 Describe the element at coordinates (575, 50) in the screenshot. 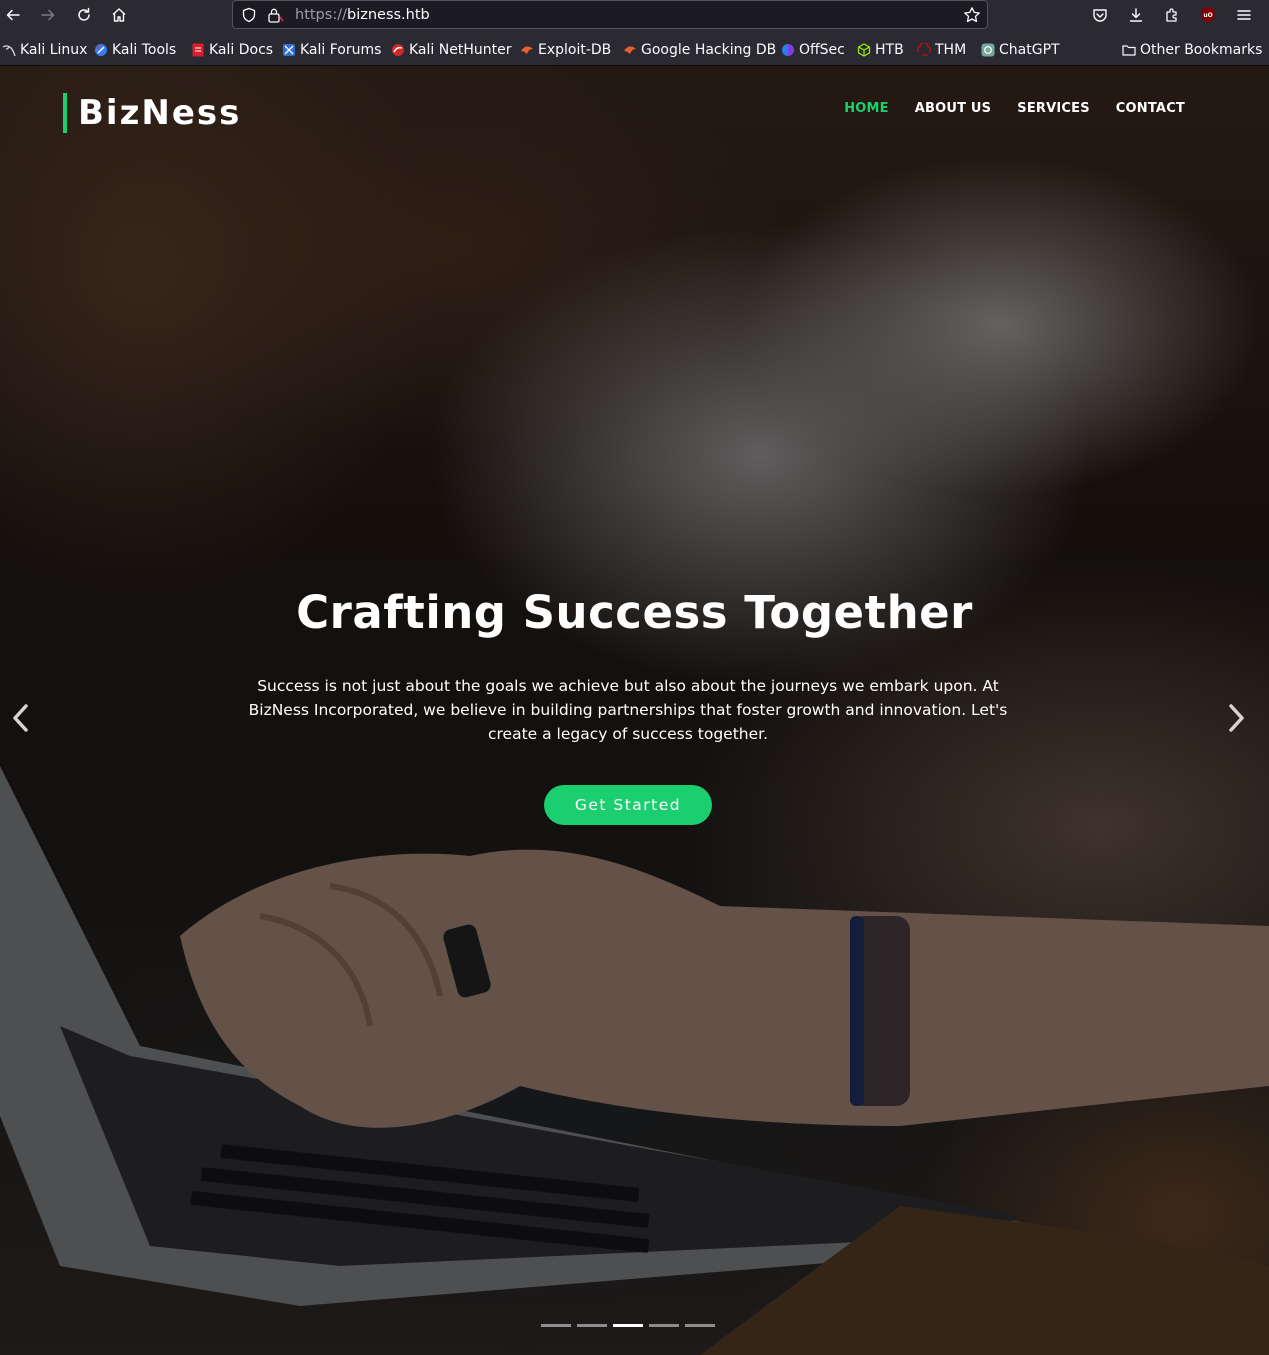

I see `bookmark-label: Exploit-DB` at that location.